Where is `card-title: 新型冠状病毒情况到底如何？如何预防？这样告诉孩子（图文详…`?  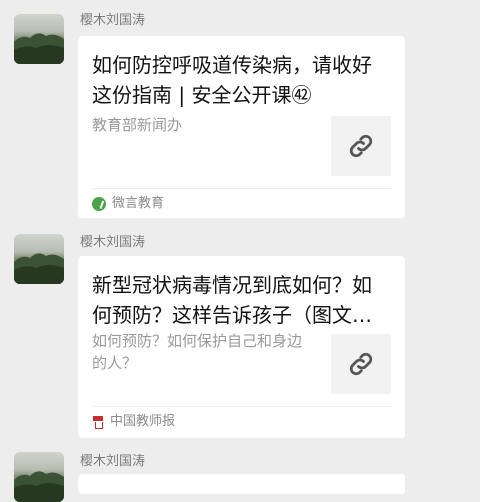 card-title: 新型冠状病毒情况到底如何？如何预防？这样告诉孩子（图文详… is located at coordinates (232, 300).